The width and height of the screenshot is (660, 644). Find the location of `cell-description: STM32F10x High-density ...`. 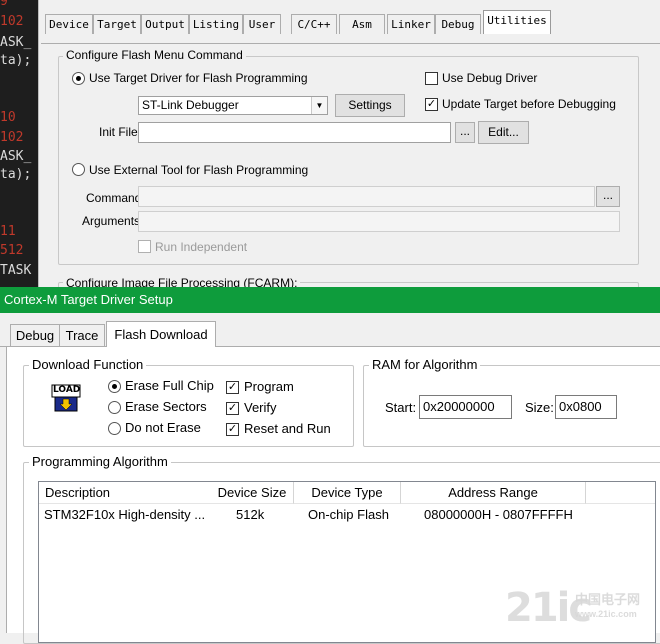

cell-description: STM32F10x High-density ... is located at coordinates (125, 514).